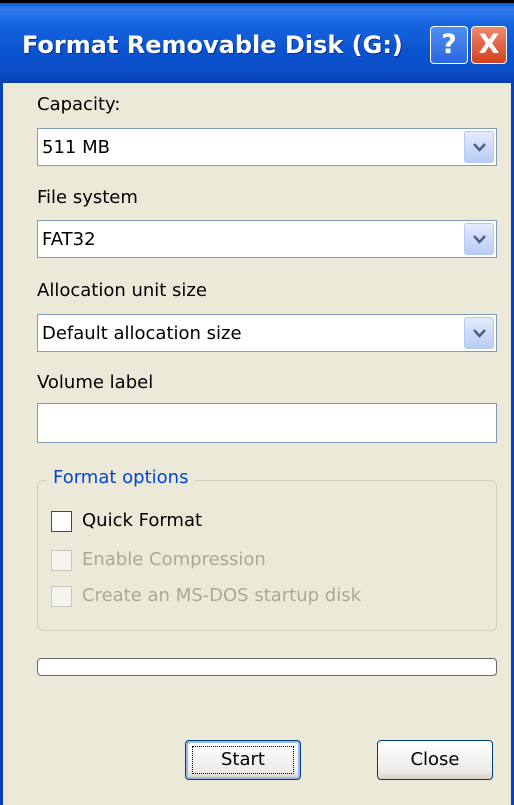  Describe the element at coordinates (212, 45) in the screenshot. I see `window-title: Format Removable Disk (G:)` at that location.